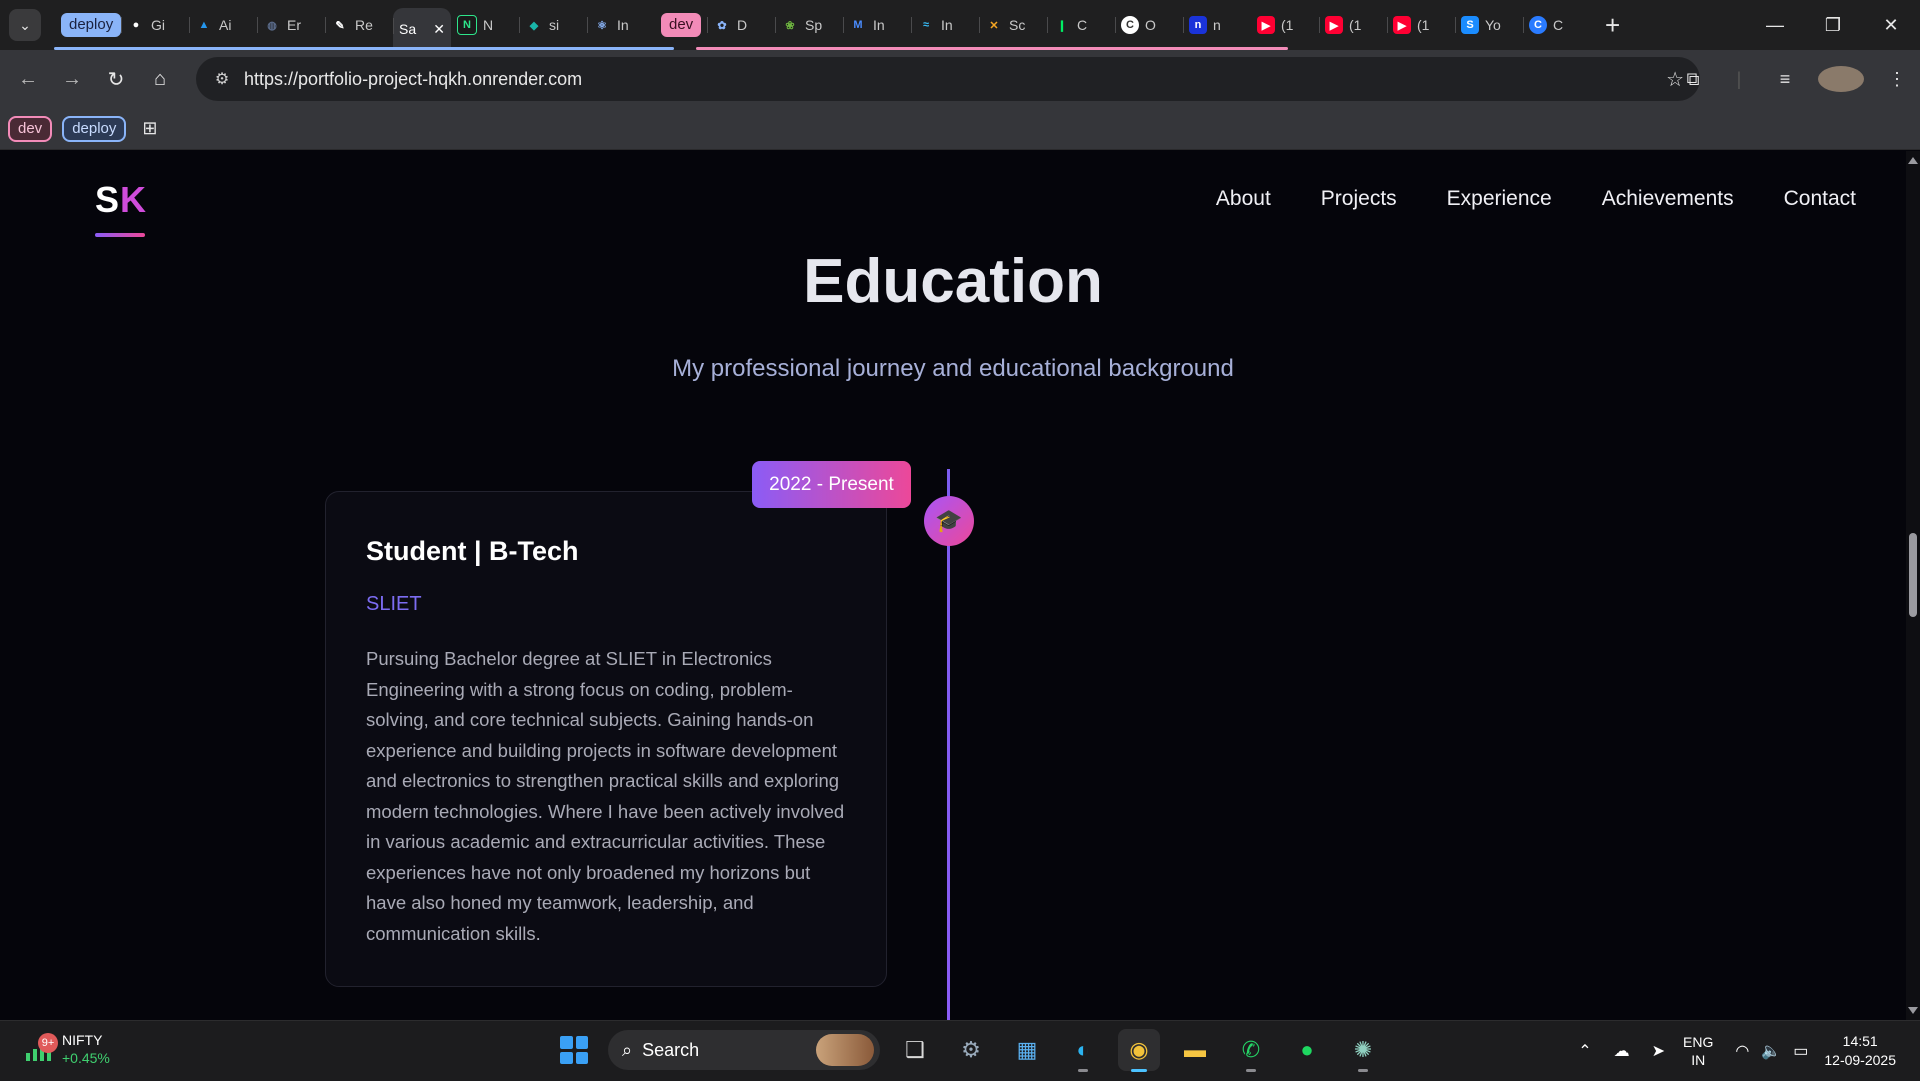  What do you see at coordinates (1363, 1050) in the screenshot?
I see `chatgpt-icon: ✺` at bounding box center [1363, 1050].